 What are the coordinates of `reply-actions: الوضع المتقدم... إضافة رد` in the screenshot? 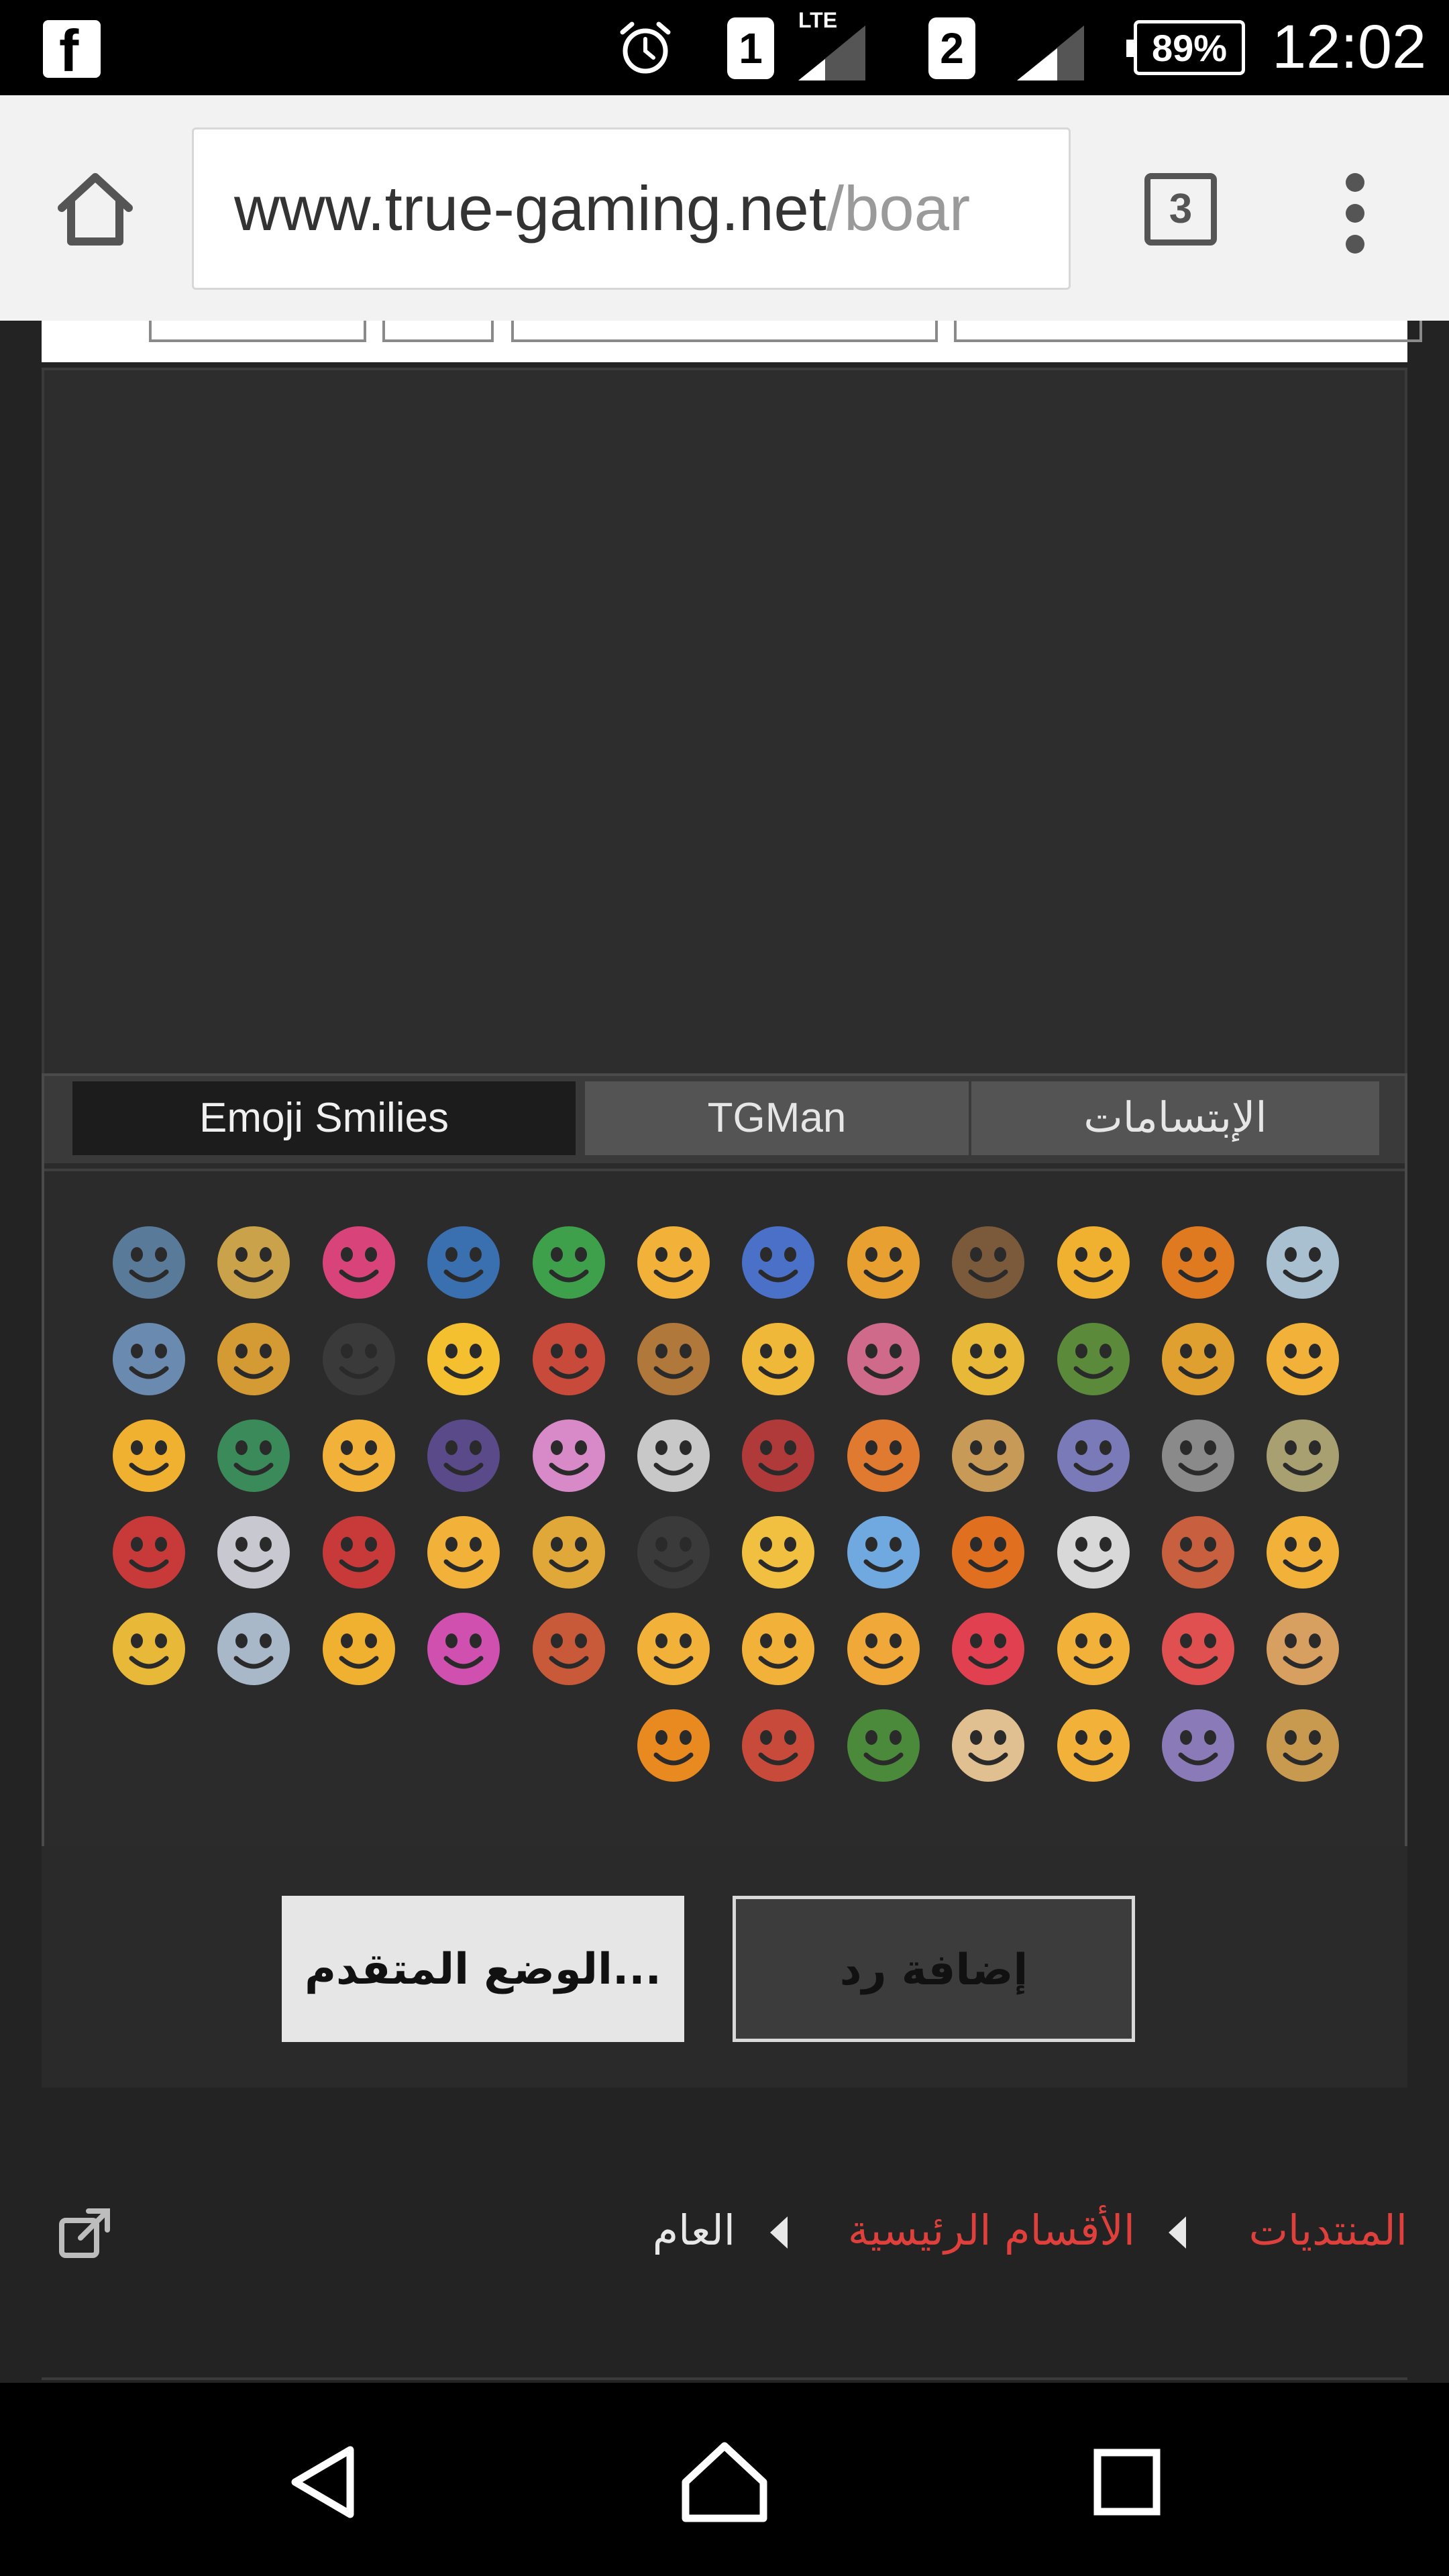 It's located at (724, 1967).